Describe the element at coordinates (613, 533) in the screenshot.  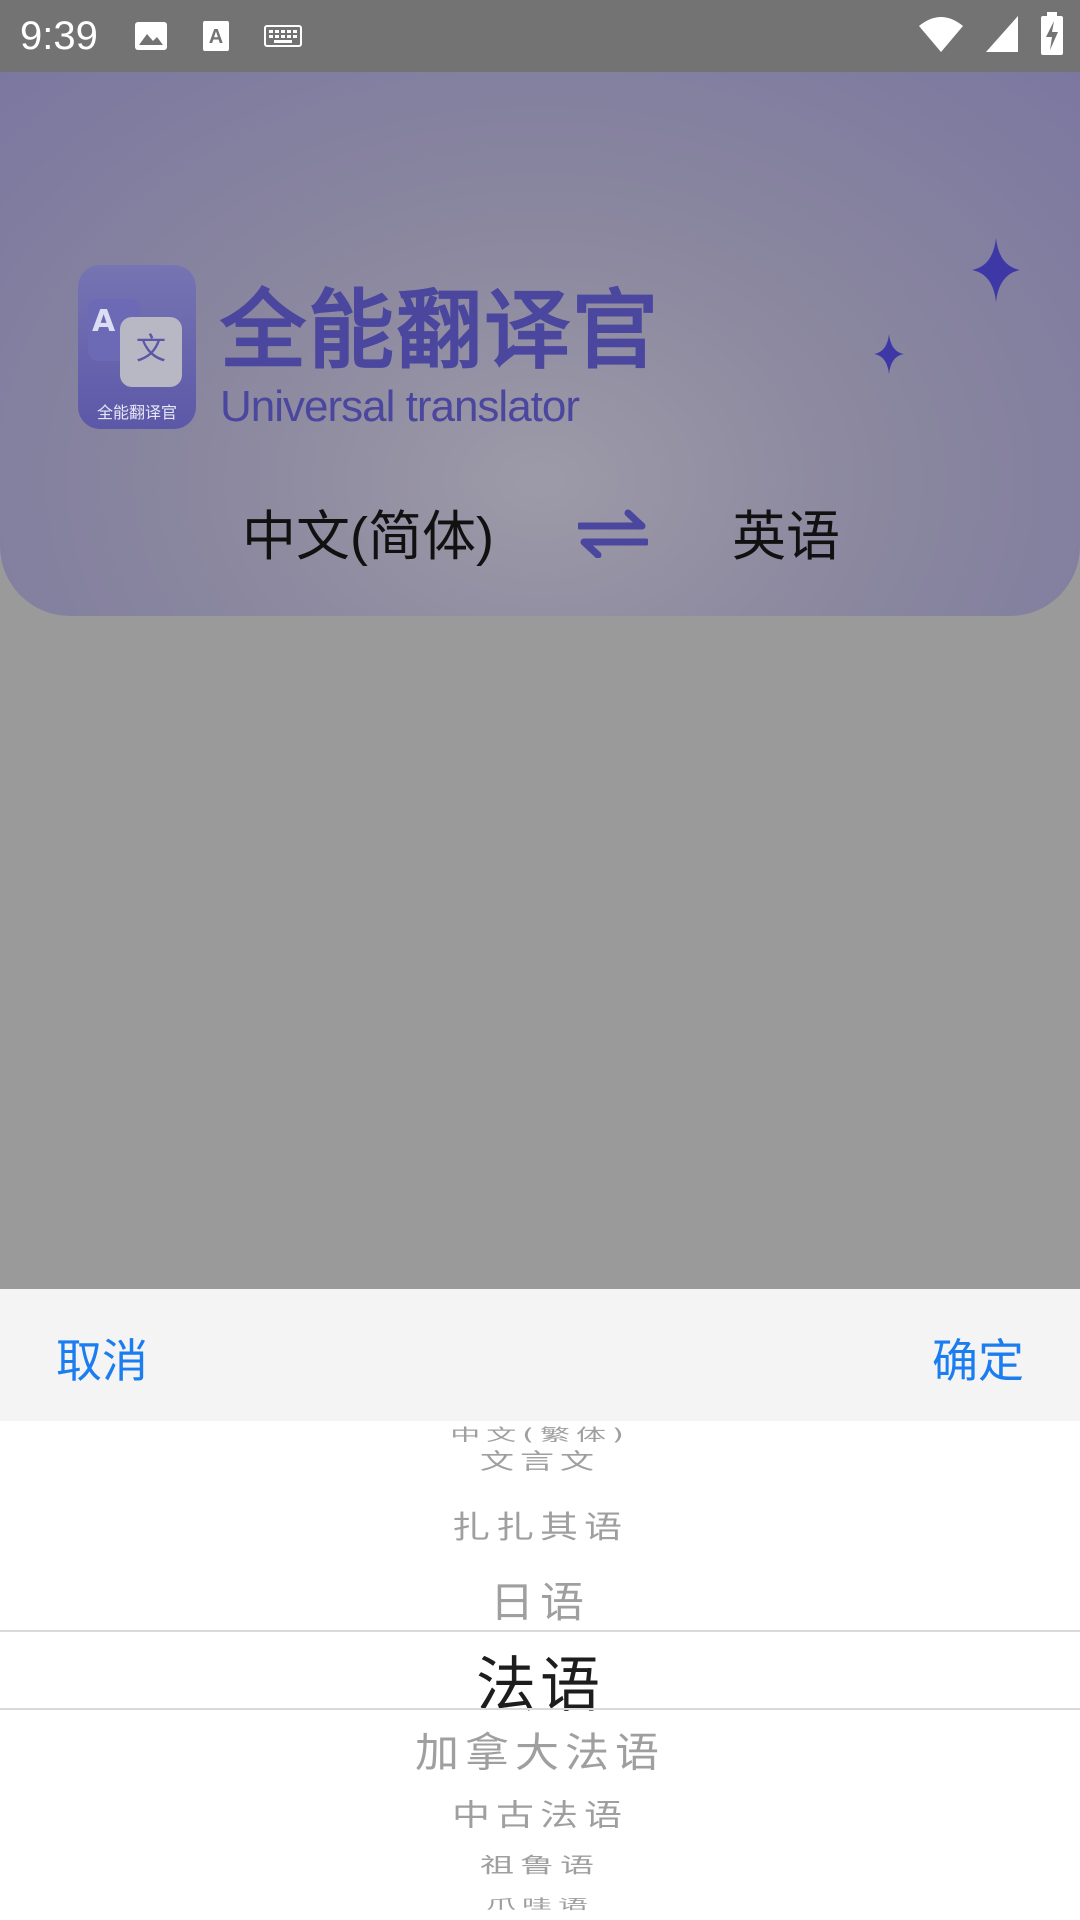
I see `swap-arrows-icon` at that location.